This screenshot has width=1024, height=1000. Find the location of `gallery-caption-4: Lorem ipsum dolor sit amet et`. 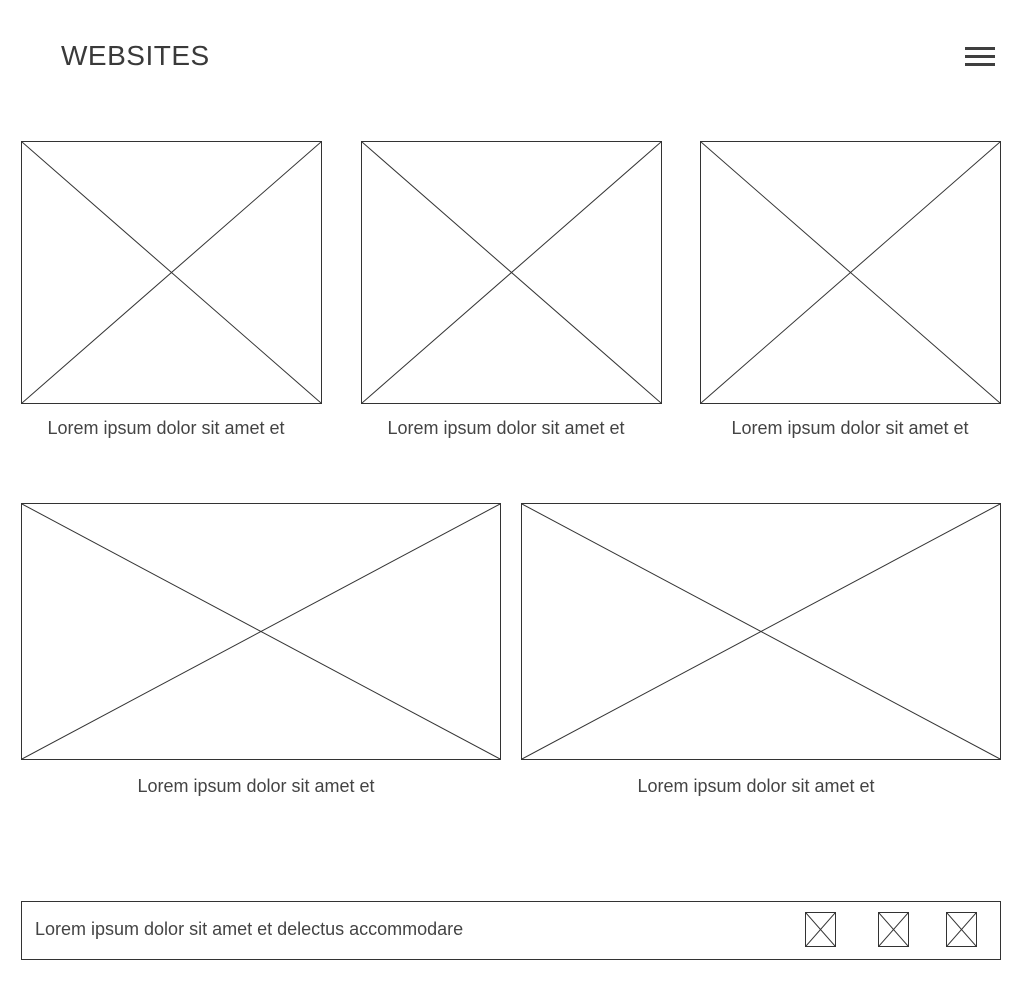

gallery-caption-4: Lorem ipsum dolor sit amet et is located at coordinates (256, 786).